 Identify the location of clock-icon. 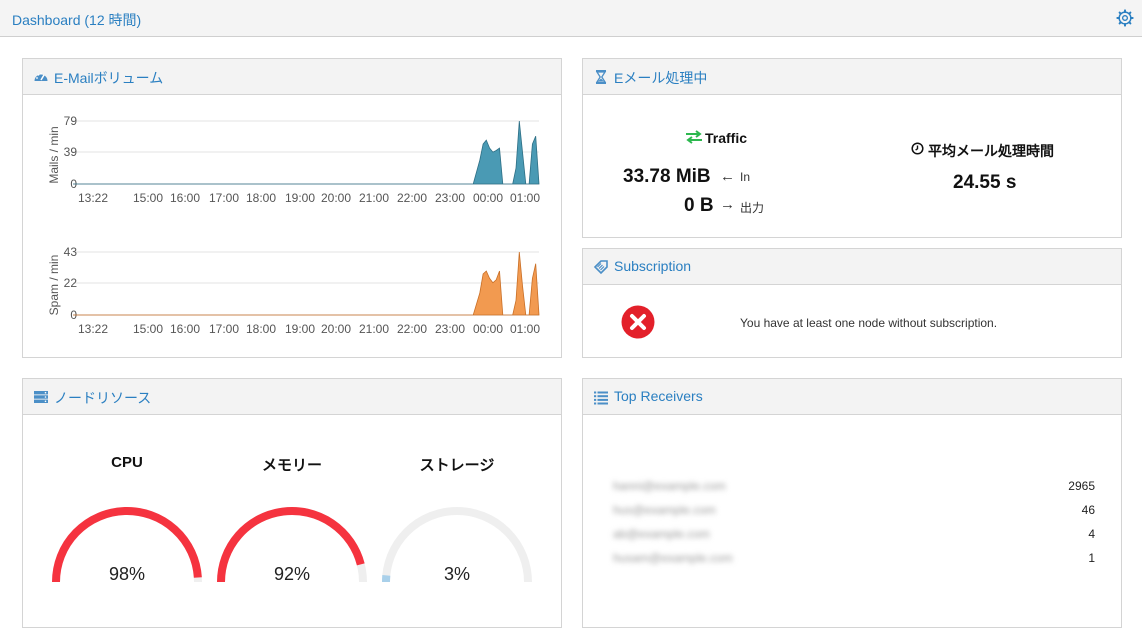
(917, 148).